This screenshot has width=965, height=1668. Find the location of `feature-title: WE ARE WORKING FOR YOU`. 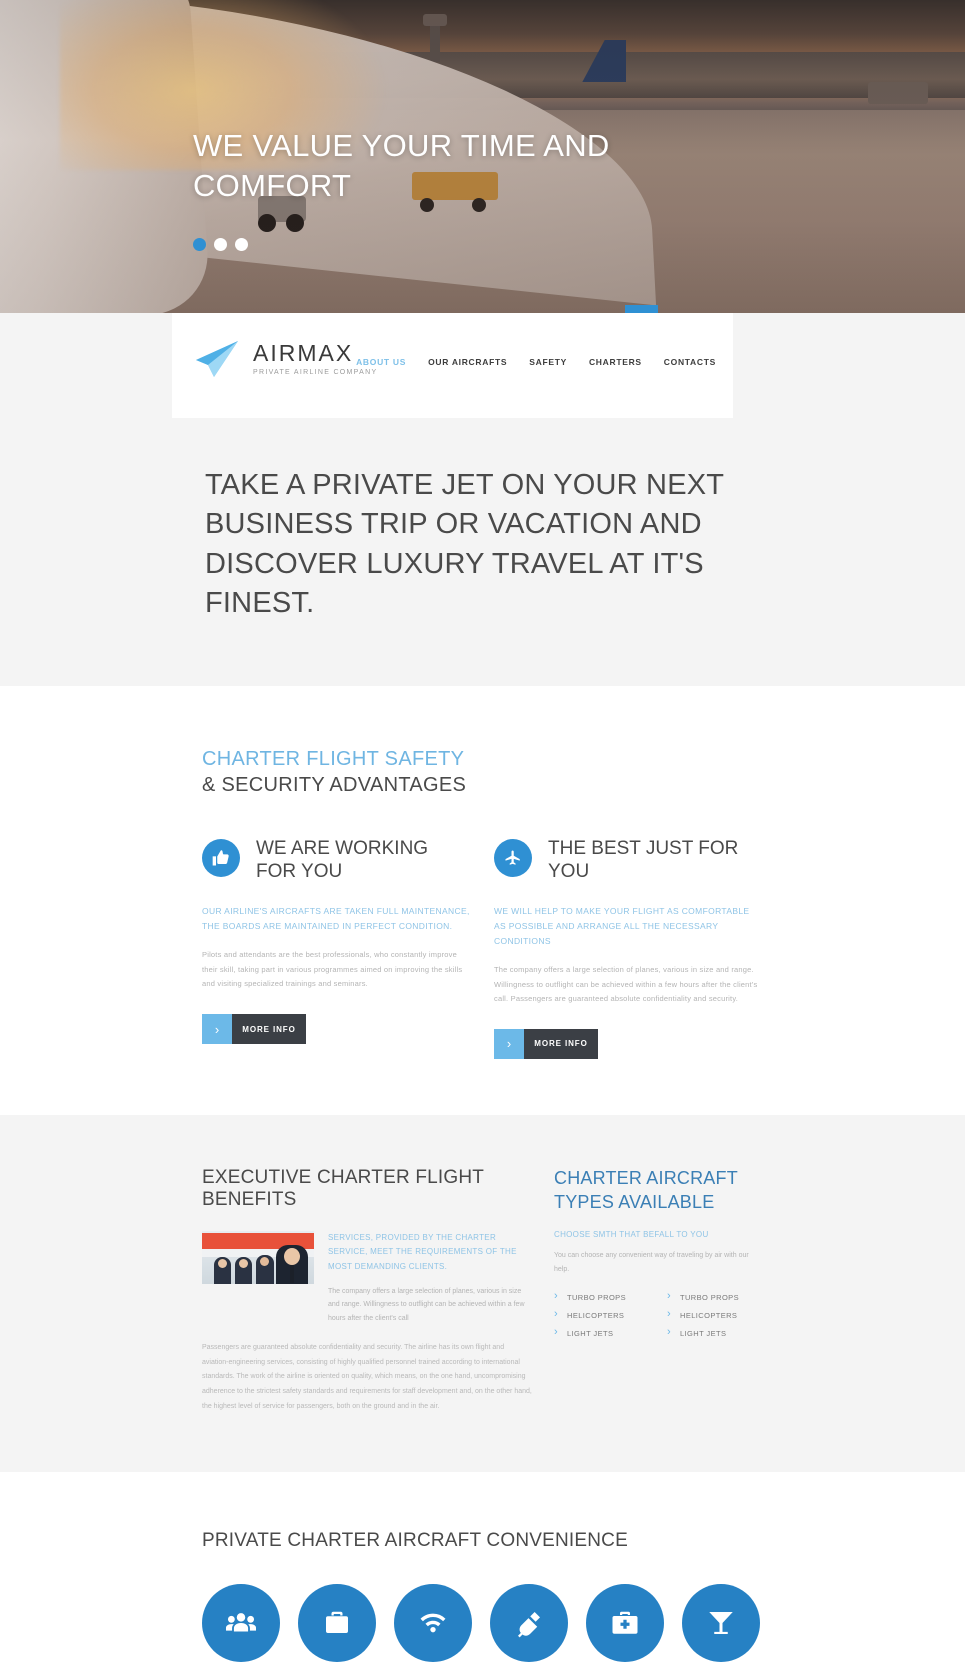

feature-title: WE ARE WORKING FOR YOU is located at coordinates (342, 860).